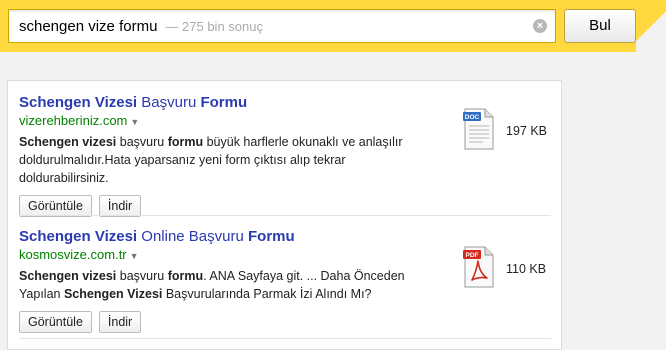 The height and width of the screenshot is (350, 666). I want to click on clear-icon: ×, so click(540, 26).